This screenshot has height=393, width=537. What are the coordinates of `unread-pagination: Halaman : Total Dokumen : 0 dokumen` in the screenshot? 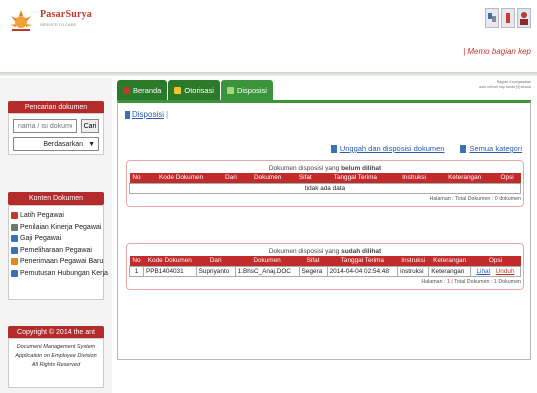 It's located at (325, 199).